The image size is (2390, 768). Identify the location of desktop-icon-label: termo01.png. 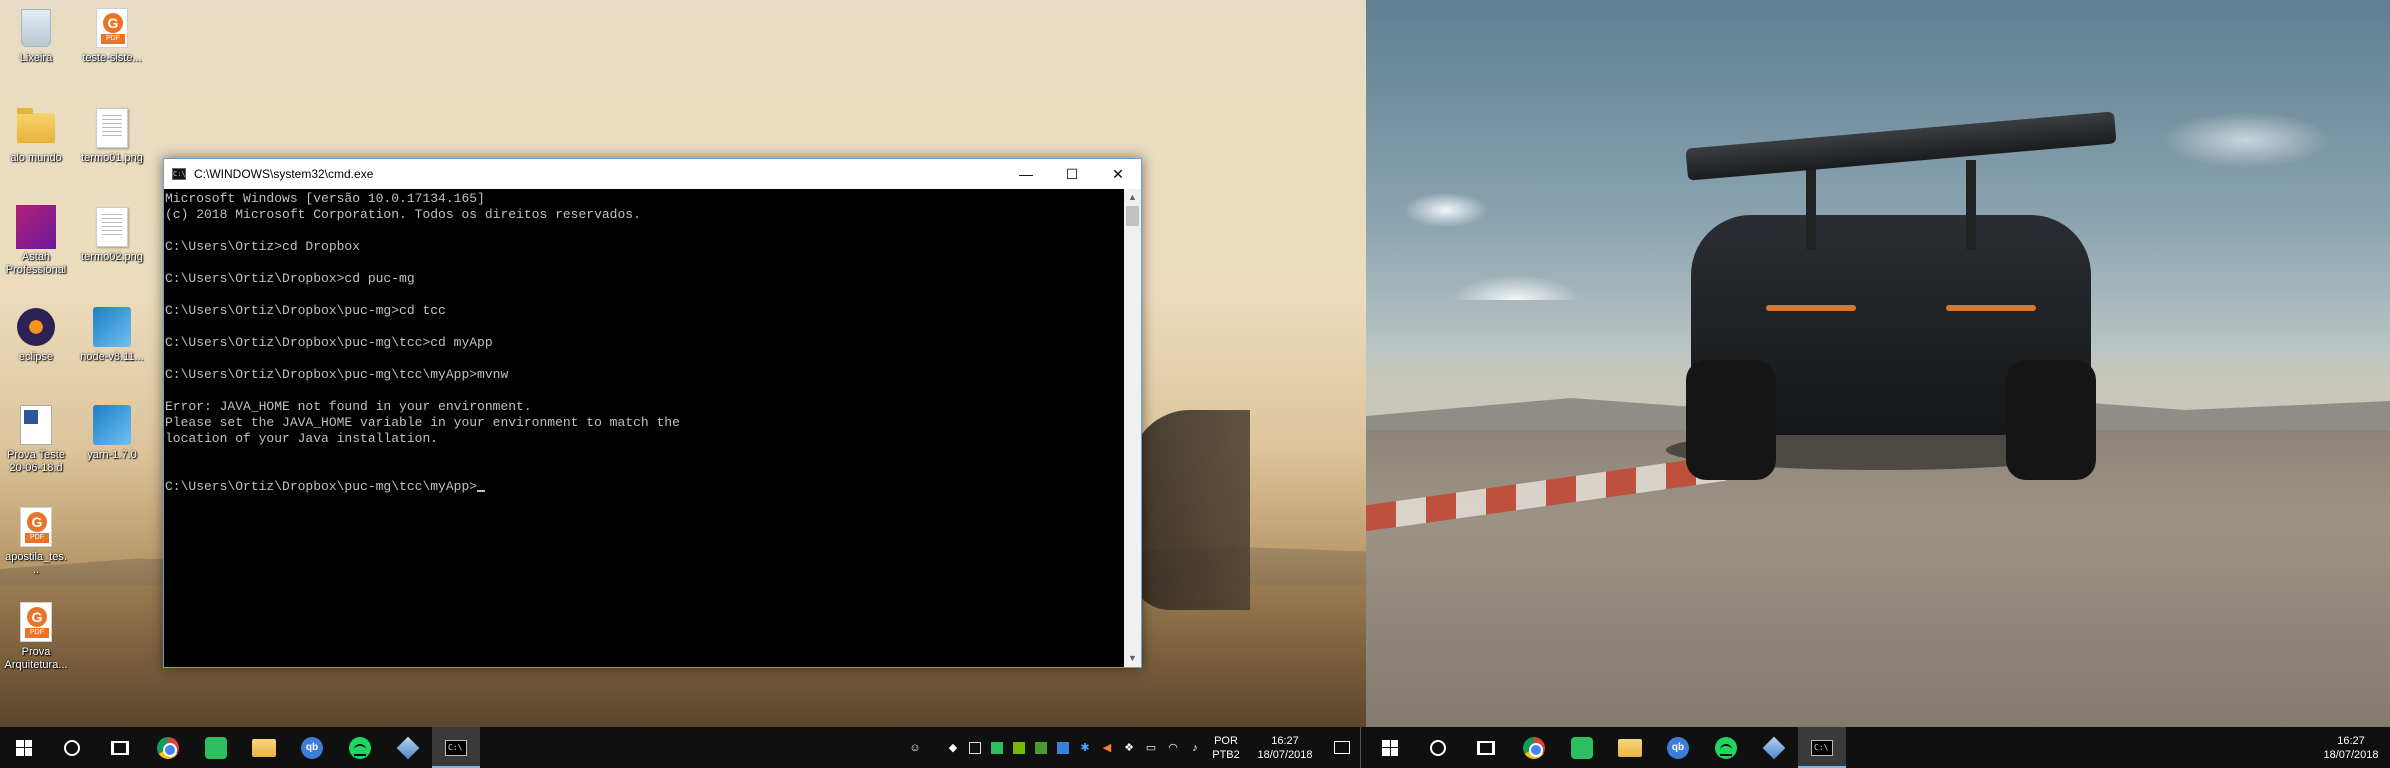
(112, 158).